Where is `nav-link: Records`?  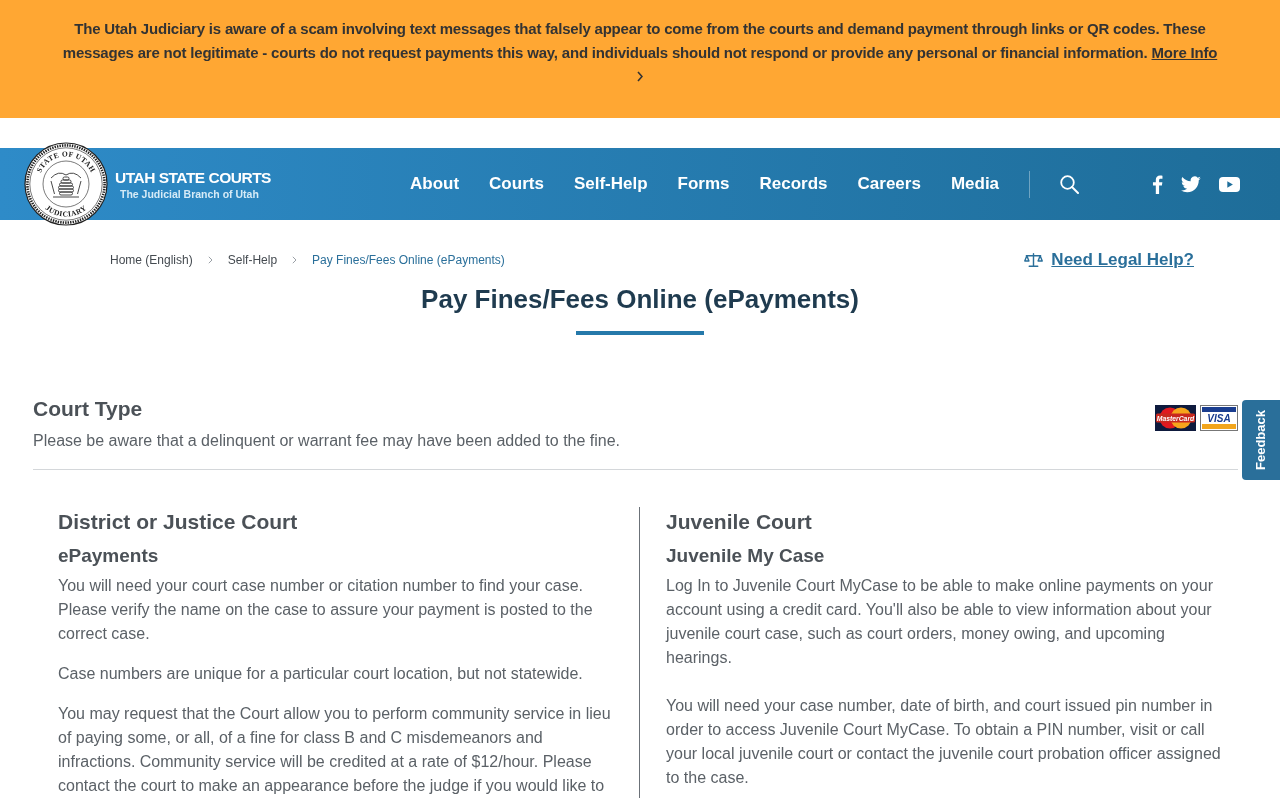 nav-link: Records is located at coordinates (793, 184).